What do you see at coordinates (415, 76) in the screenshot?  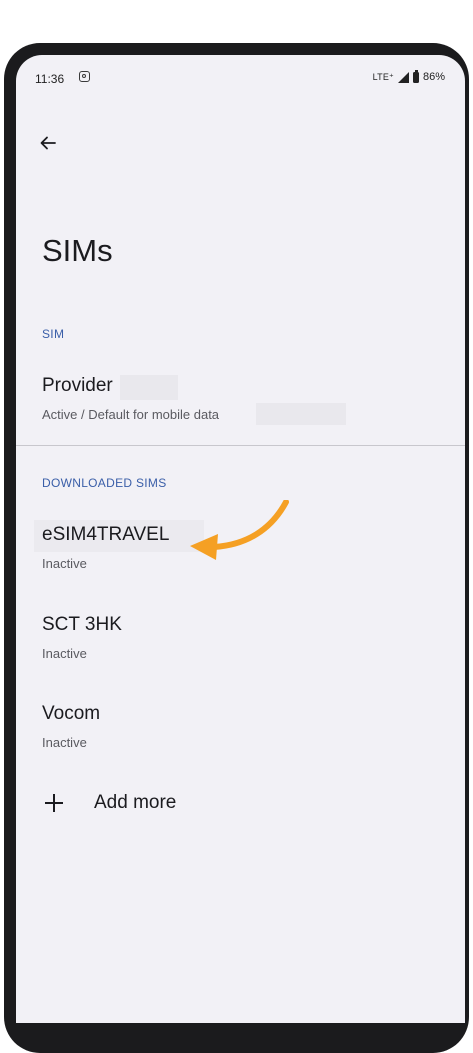 I see `battery-icon` at bounding box center [415, 76].